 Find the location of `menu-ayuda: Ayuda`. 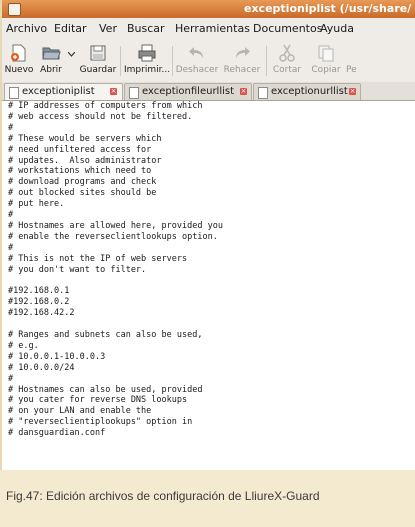

menu-ayuda: Ayuda is located at coordinates (337, 28).